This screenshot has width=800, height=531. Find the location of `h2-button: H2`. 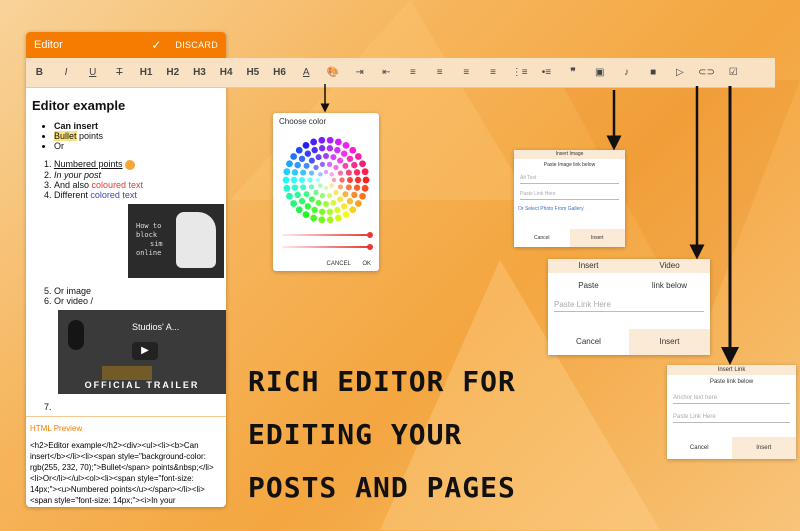

h2-button: H2 is located at coordinates (172, 72).